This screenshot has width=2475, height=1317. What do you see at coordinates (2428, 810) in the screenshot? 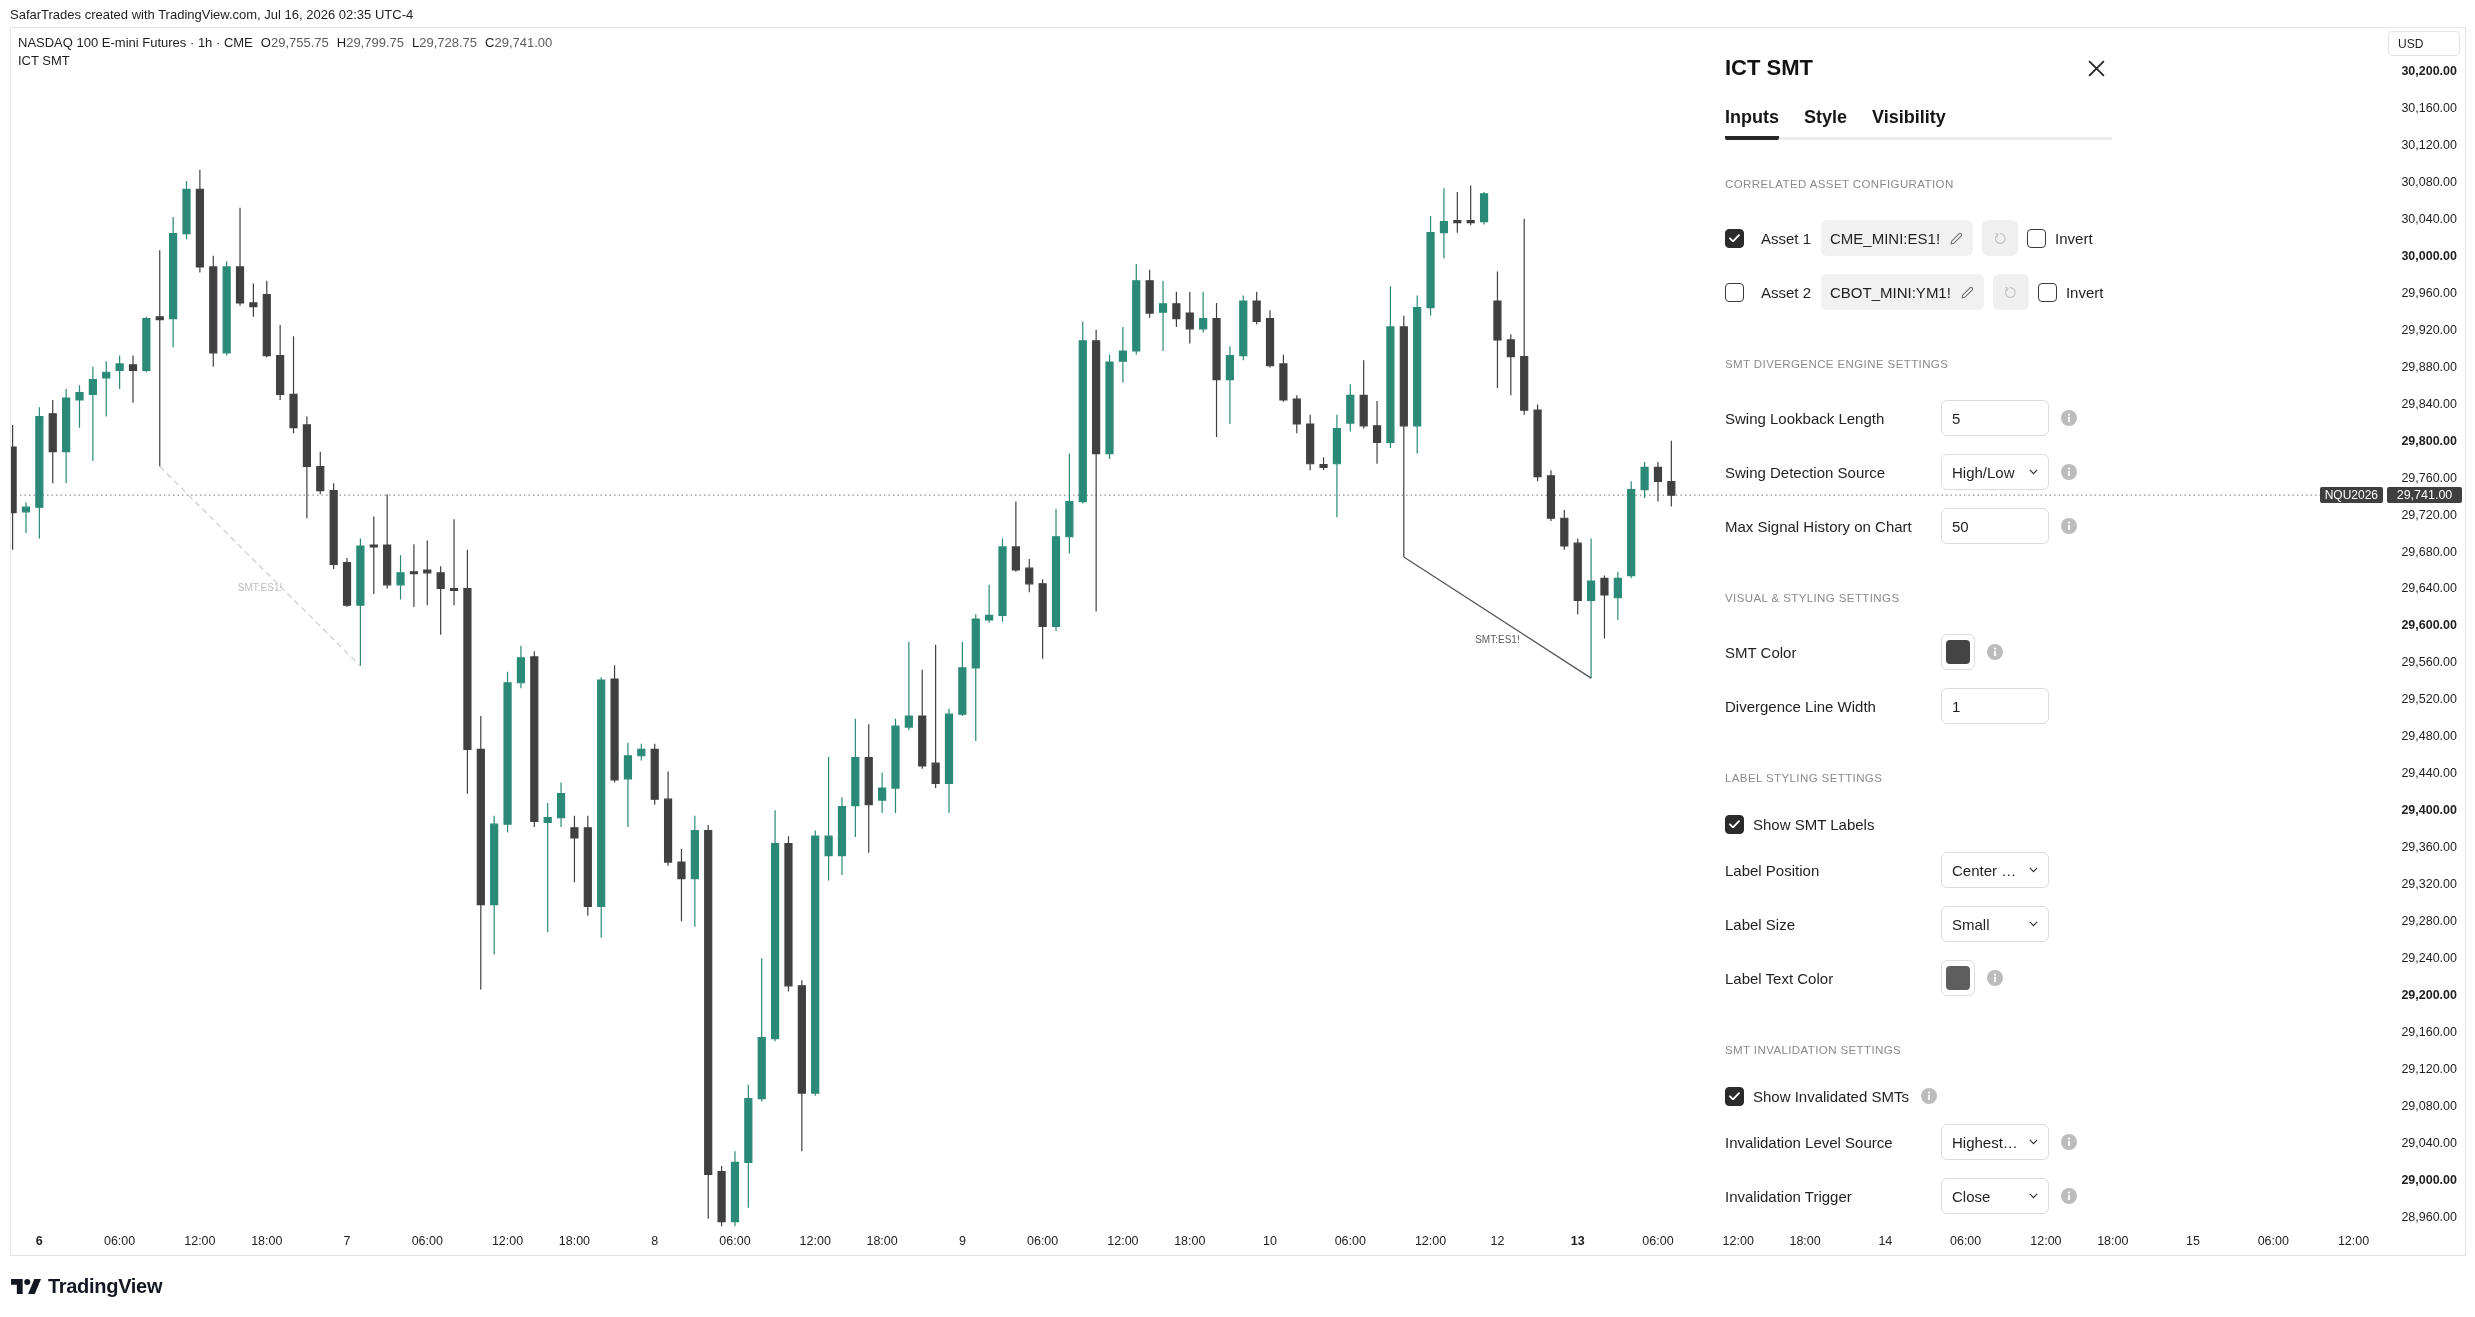
I see `price-axis-label: 29,400.00` at bounding box center [2428, 810].